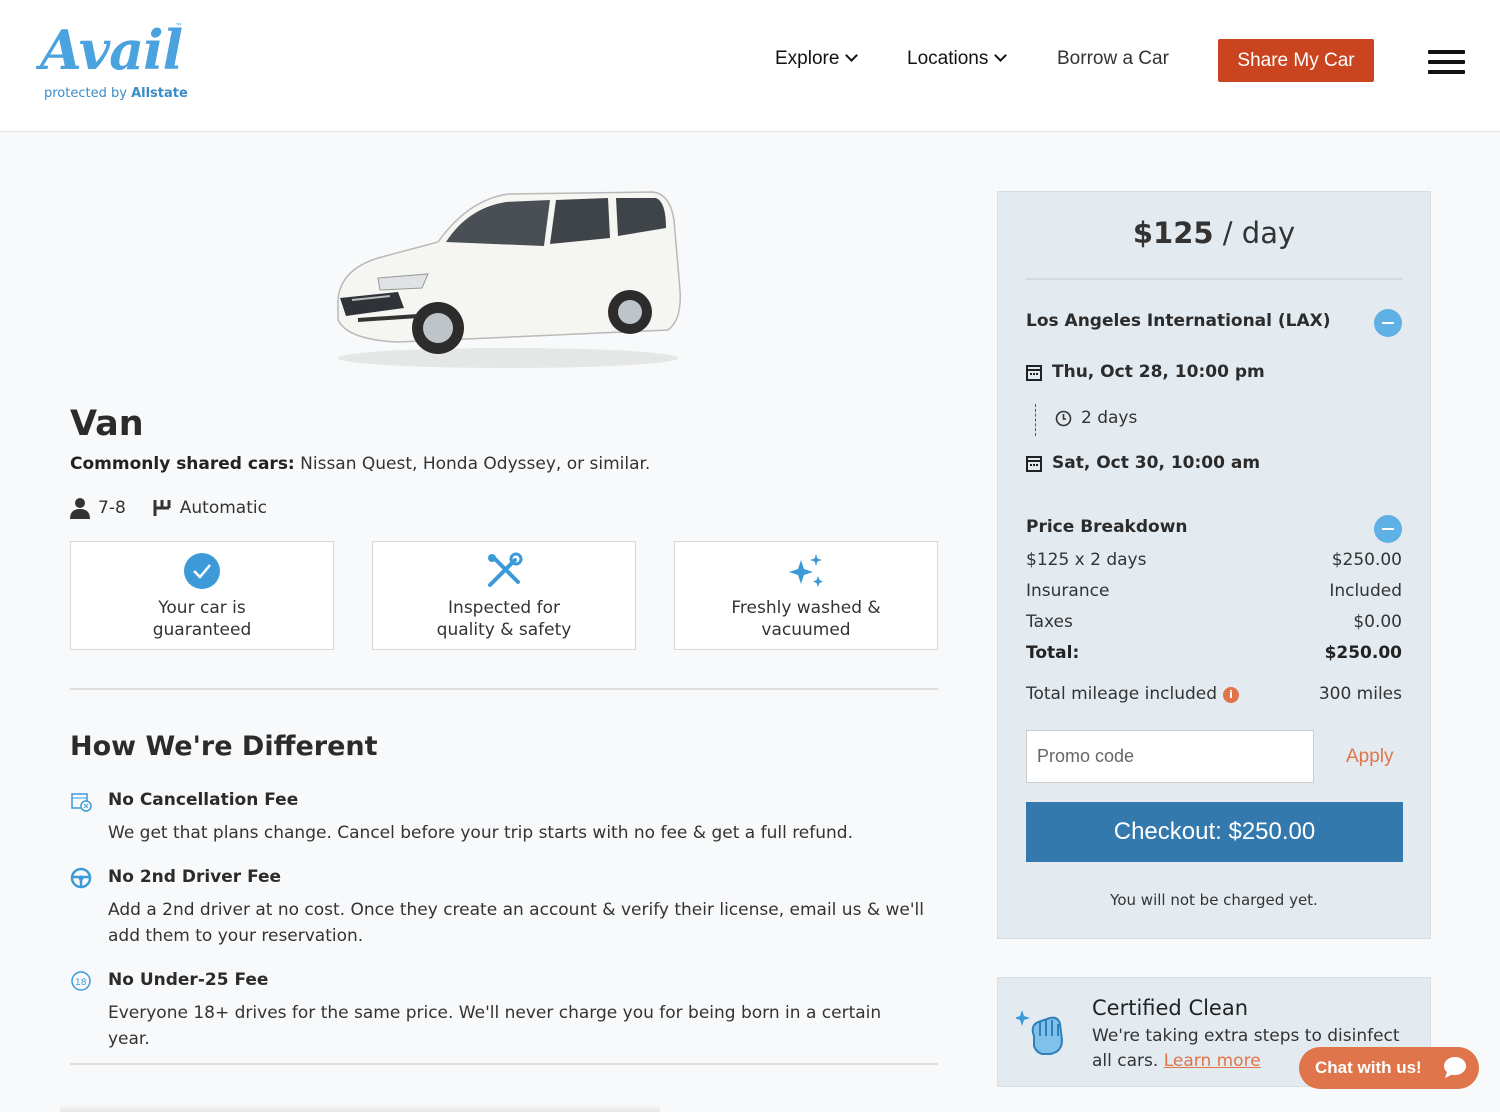 This screenshot has height=1112, width=1500. What do you see at coordinates (1170, 756) in the screenshot?
I see `promo-code-input` at bounding box center [1170, 756].